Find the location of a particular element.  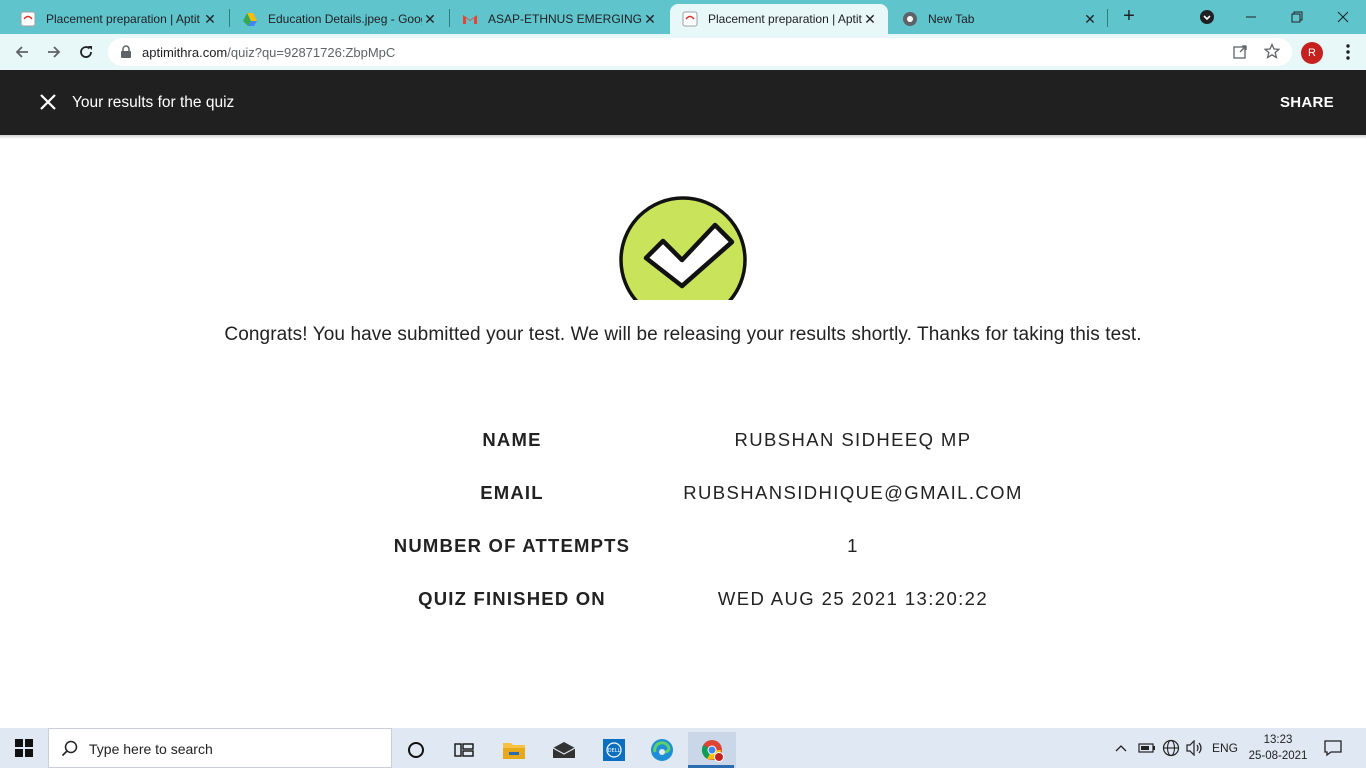

window-close-icon is located at coordinates (1343, 17).